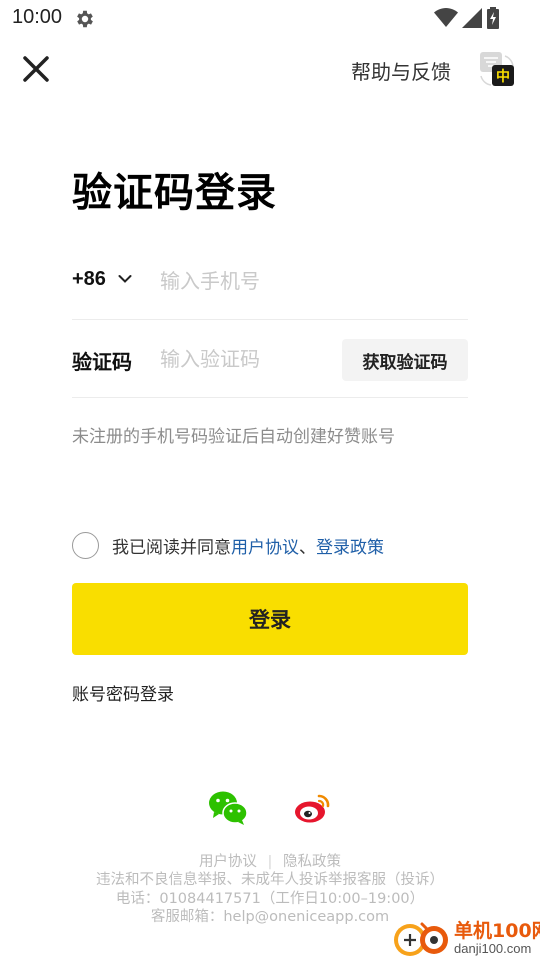  I want to click on chevron-down-icon, so click(125, 279).